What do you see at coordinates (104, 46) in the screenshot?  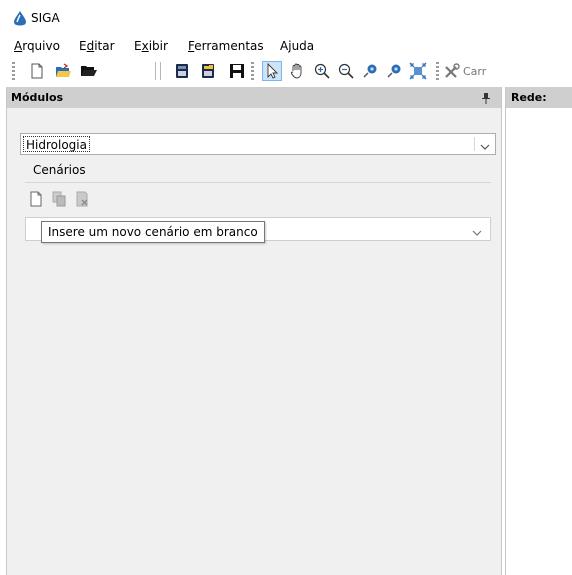 I see `menu-label-rest: itar` at bounding box center [104, 46].